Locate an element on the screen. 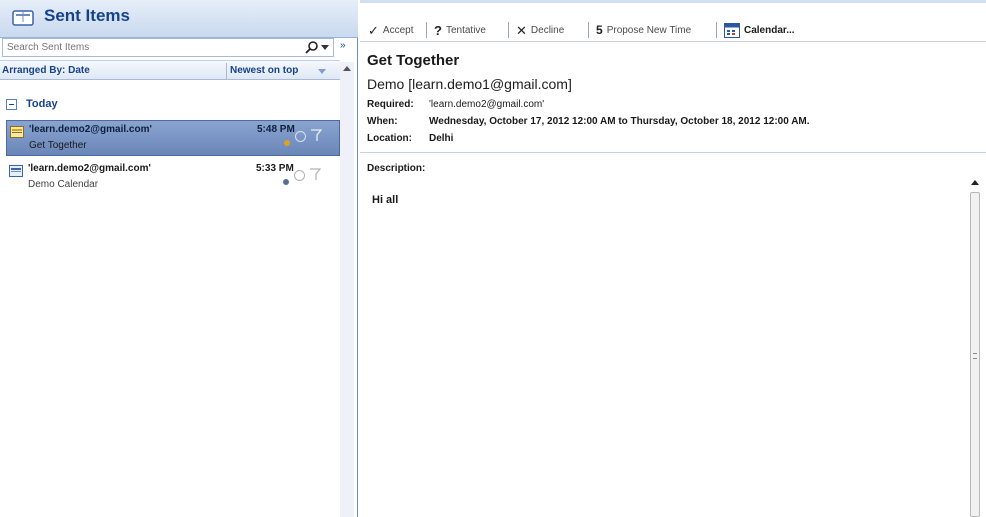 Image resolution: width=986 pixels, height=517 pixels. sort-order-label: Newest on top is located at coordinates (264, 70).